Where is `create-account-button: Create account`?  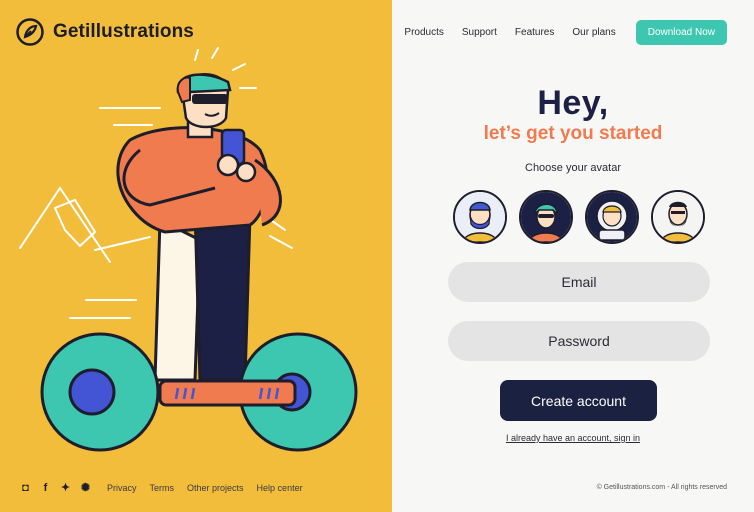
create-account-button: Create account is located at coordinates (578, 400).